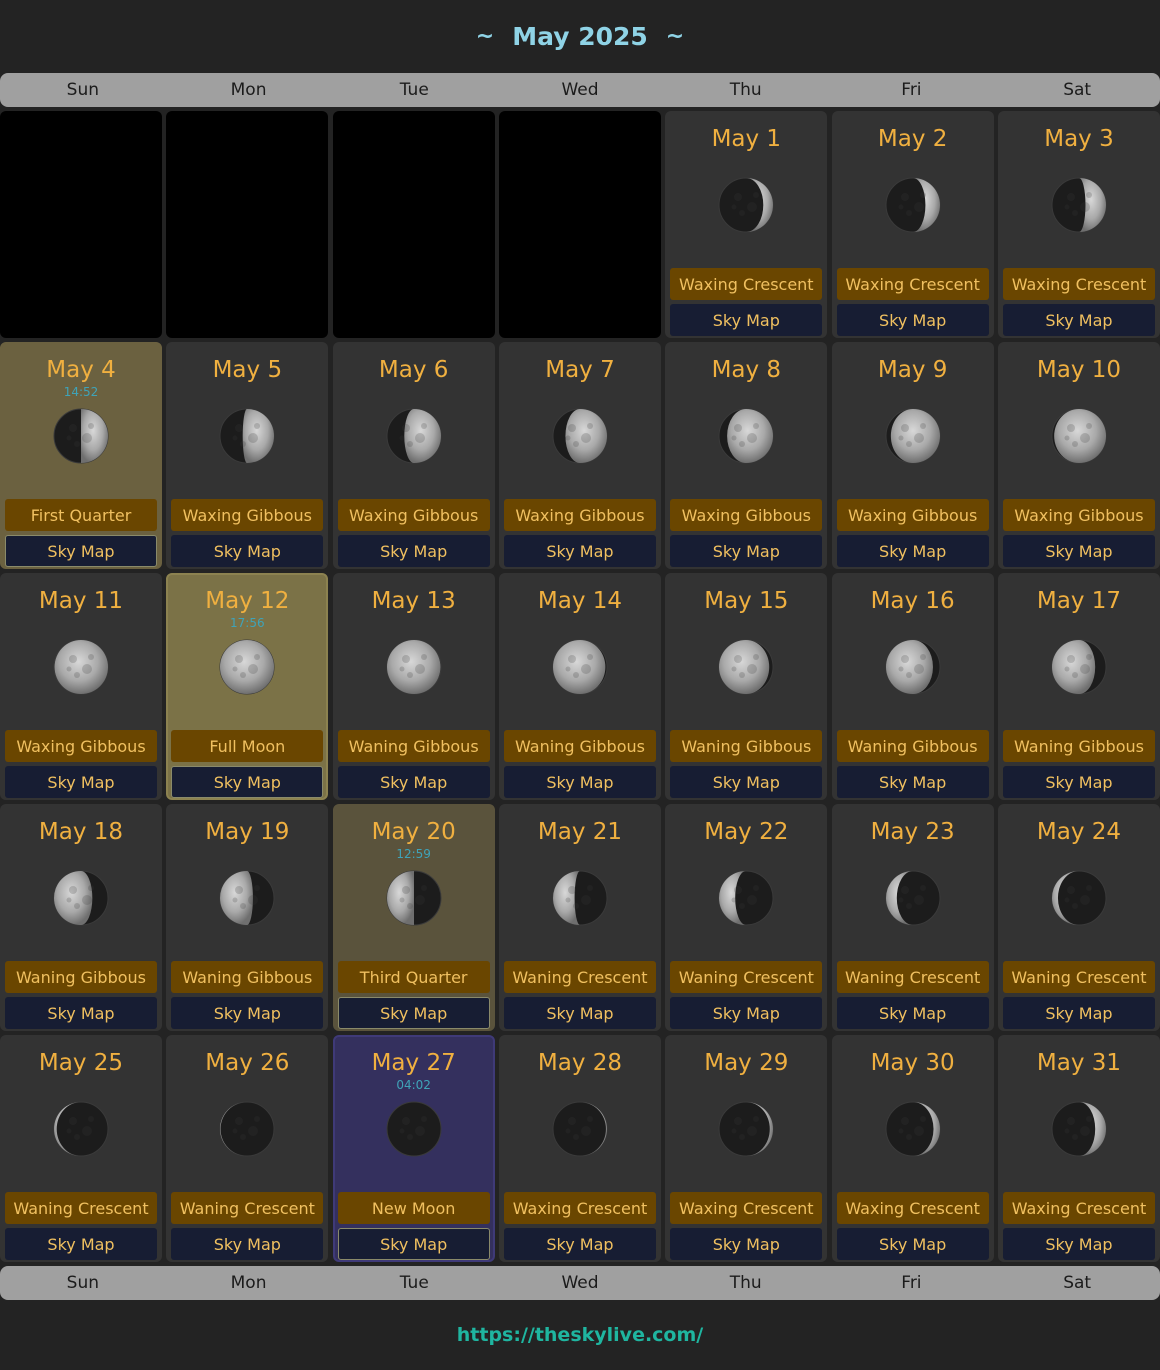  I want to click on day-date: May 10, so click(1079, 370).